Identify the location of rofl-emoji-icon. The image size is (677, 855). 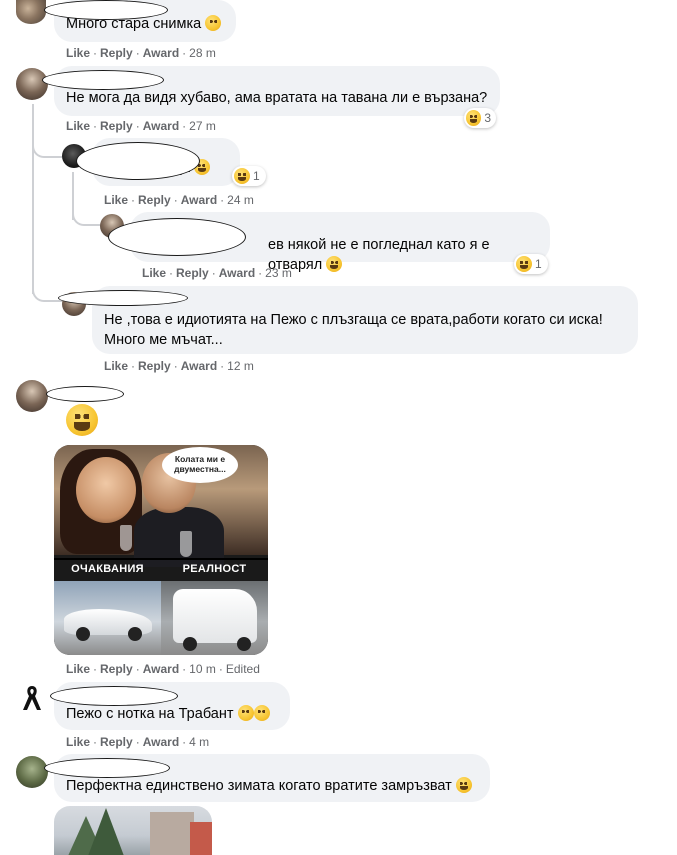
(463, 785).